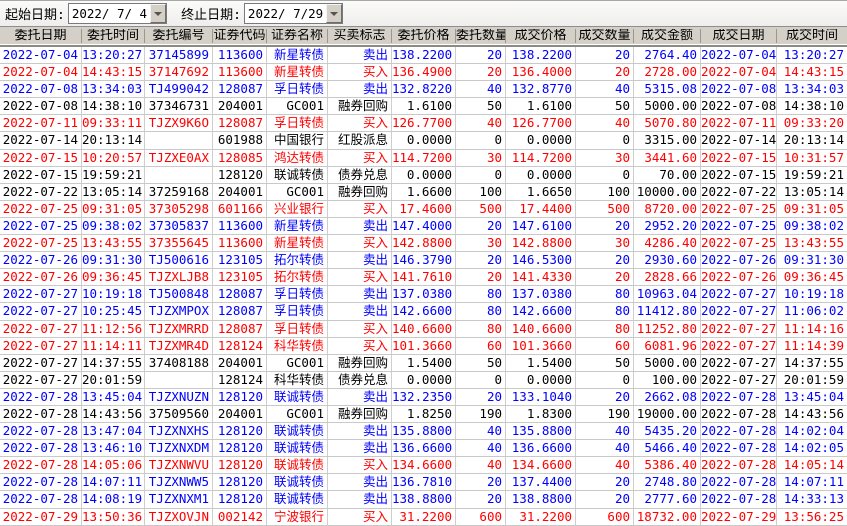 The width and height of the screenshot is (847, 526). What do you see at coordinates (813, 54) in the screenshot?
I see `cell-fill-time: 13:20:27` at bounding box center [813, 54].